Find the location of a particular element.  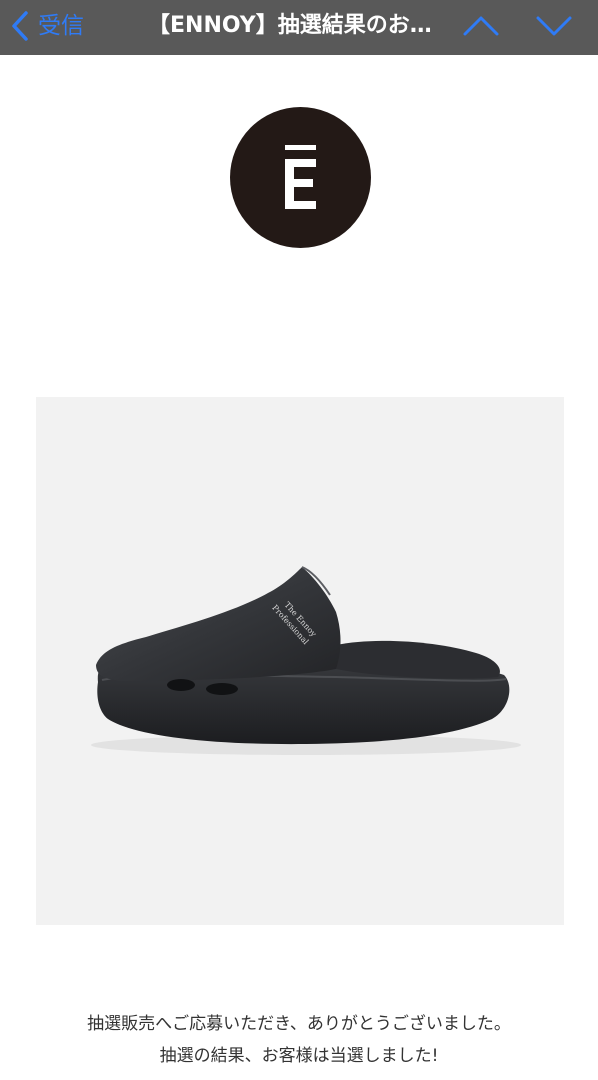

message-line-2: 抽選の結果、お客様は当選しました! is located at coordinates (299, 1056).